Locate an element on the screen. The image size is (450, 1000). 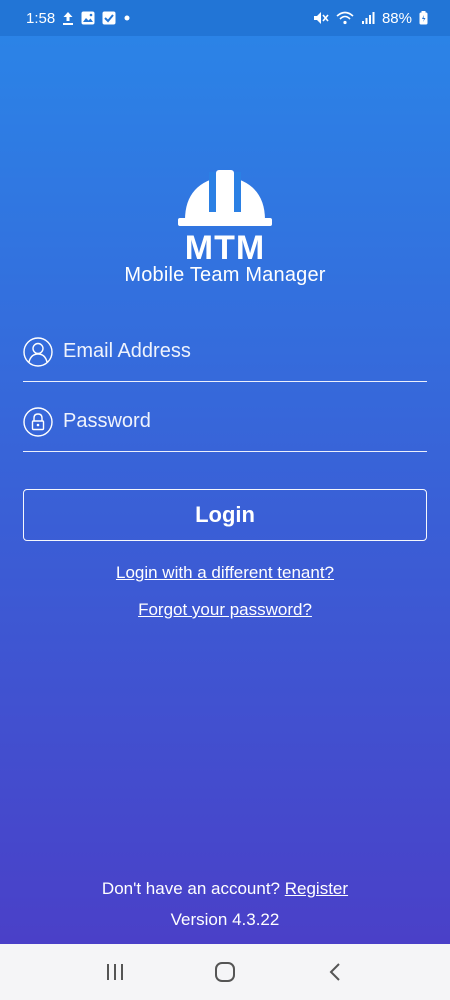
wifi-icon is located at coordinates (345, 18).